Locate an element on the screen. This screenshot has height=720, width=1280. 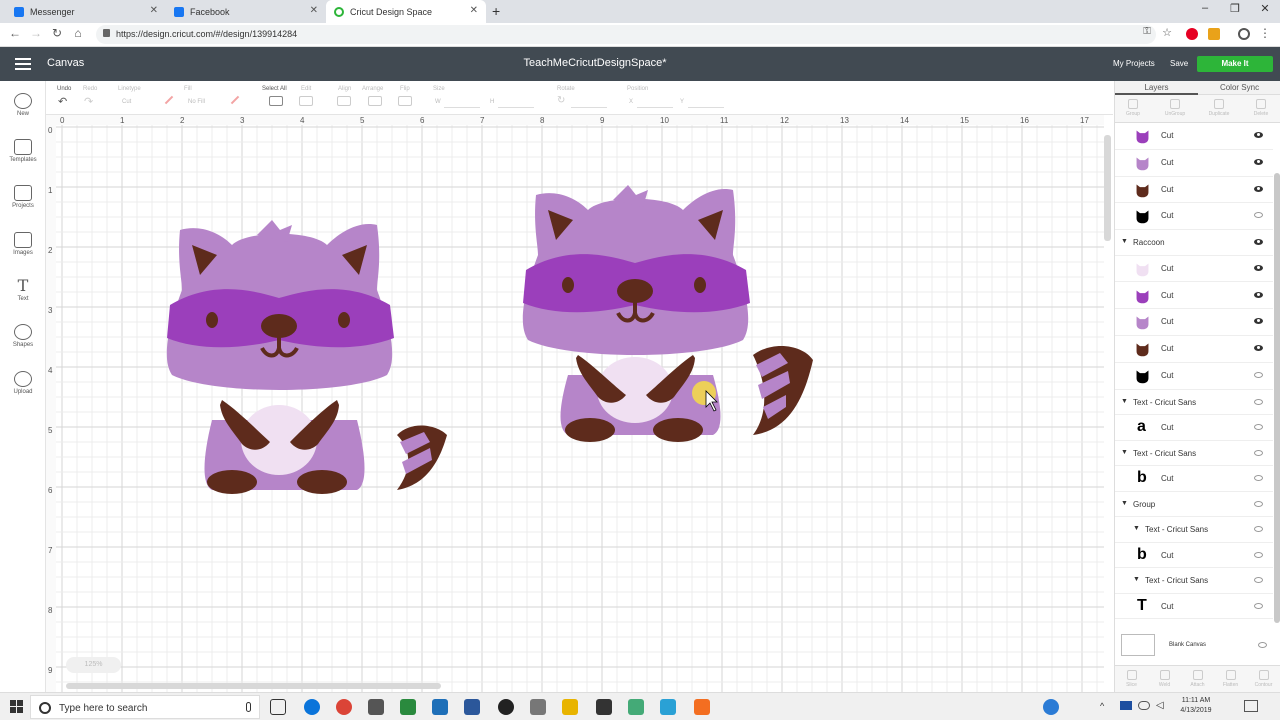
layer-row: T Cut is located at coordinates (1194, 607).